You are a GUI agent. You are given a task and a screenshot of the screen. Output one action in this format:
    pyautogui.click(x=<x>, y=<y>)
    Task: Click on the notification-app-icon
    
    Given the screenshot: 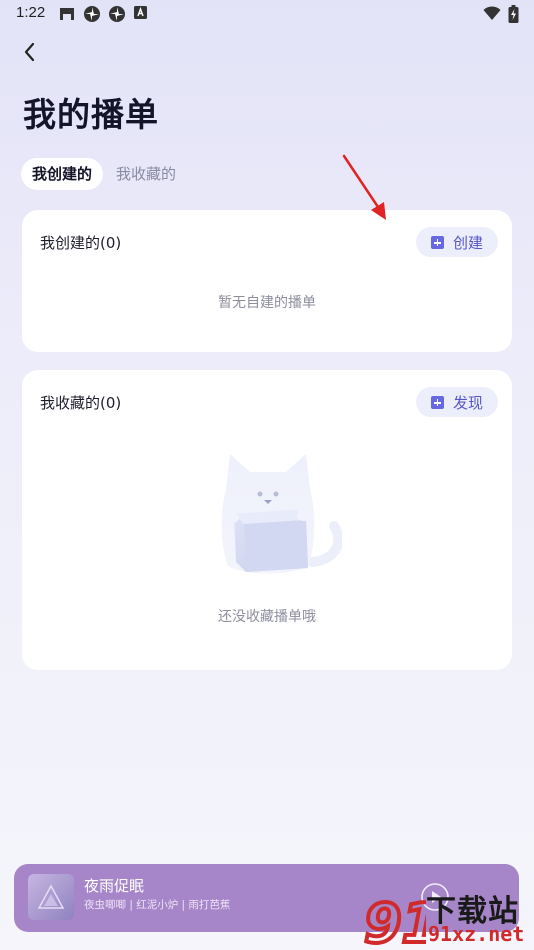 What is the action you would take?
    pyautogui.click(x=67, y=14)
    